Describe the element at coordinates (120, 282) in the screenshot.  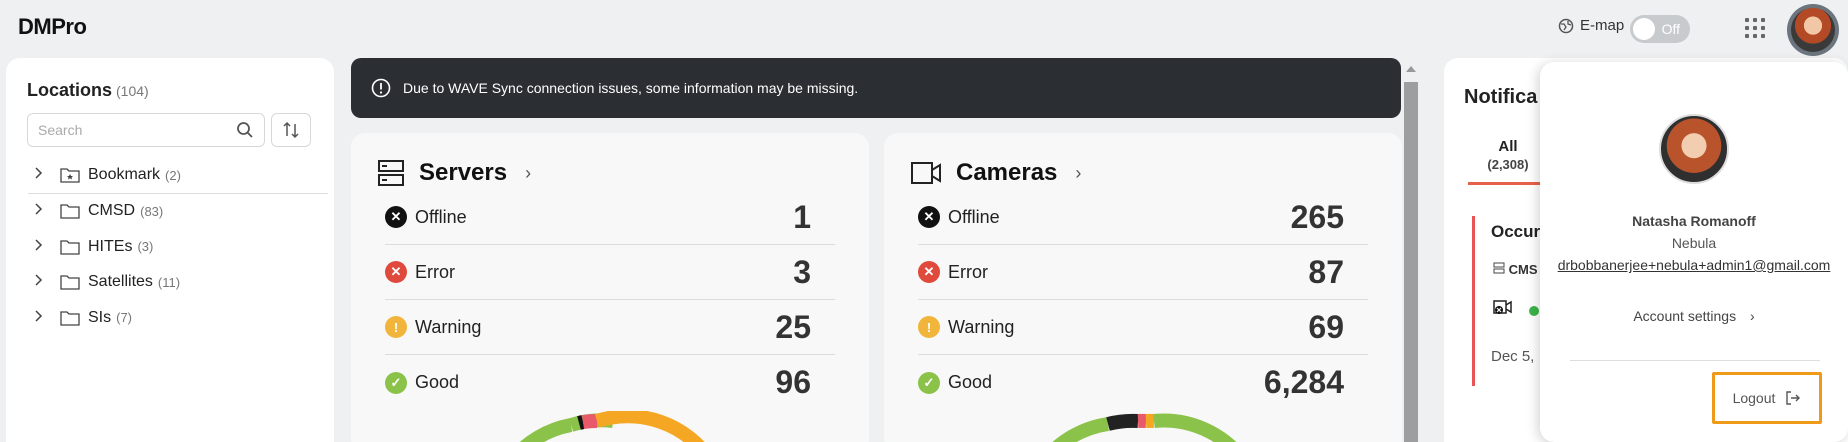
I see `tree-item-label: Satellites` at that location.